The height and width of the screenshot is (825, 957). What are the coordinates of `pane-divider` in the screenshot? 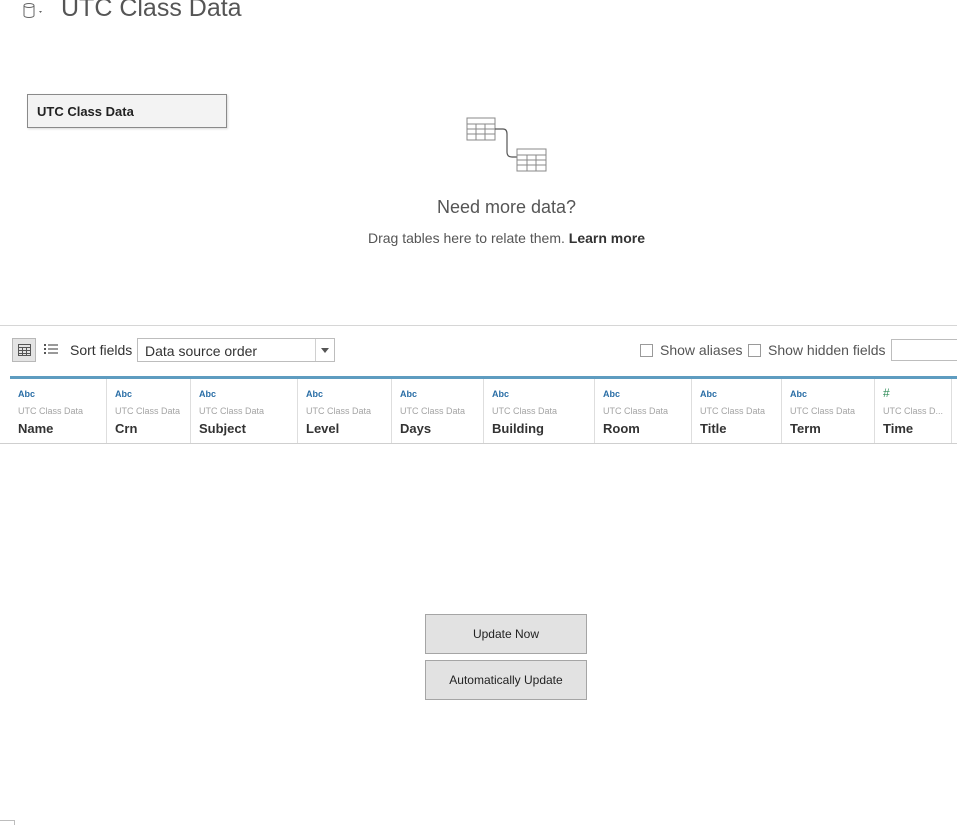 It's located at (478, 325).